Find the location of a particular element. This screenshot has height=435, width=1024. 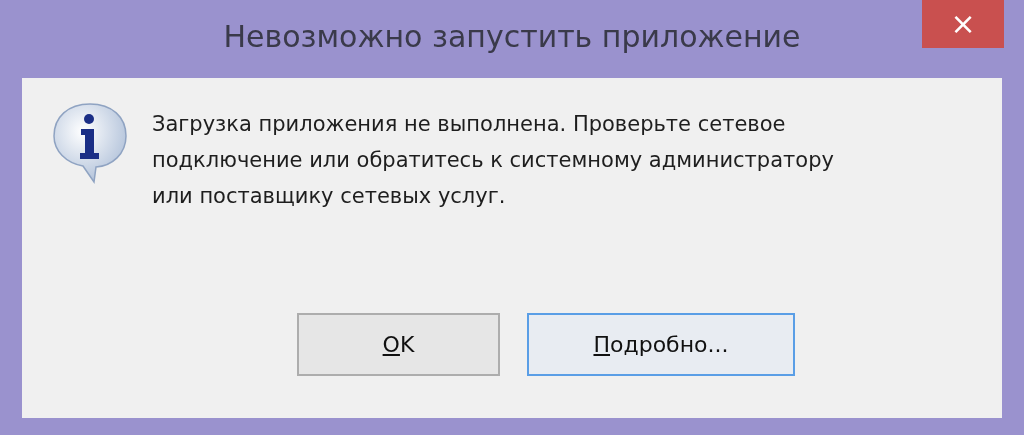

info-speech-bubble-icon is located at coordinates (90, 143).